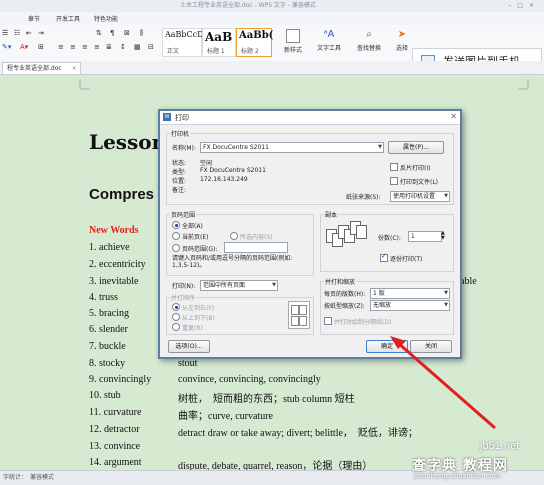  What do you see at coordinates (176, 236) in the screenshot?
I see `current-page-radio` at bounding box center [176, 236].